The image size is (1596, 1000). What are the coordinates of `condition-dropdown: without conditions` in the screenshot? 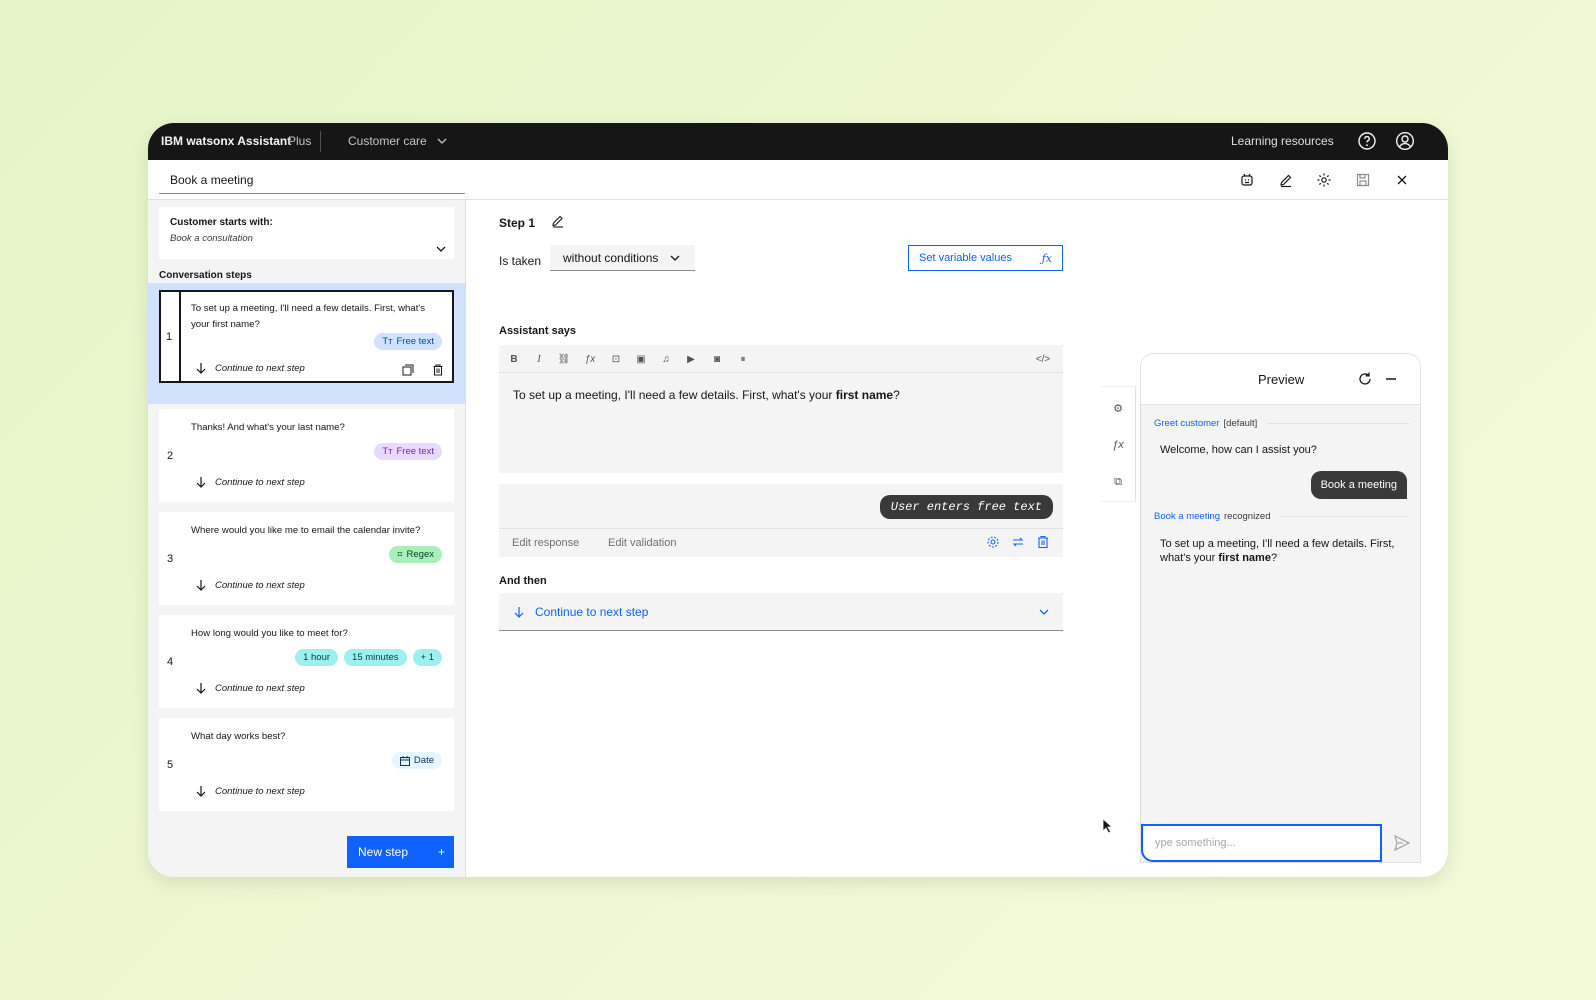 It's located at (622, 258).